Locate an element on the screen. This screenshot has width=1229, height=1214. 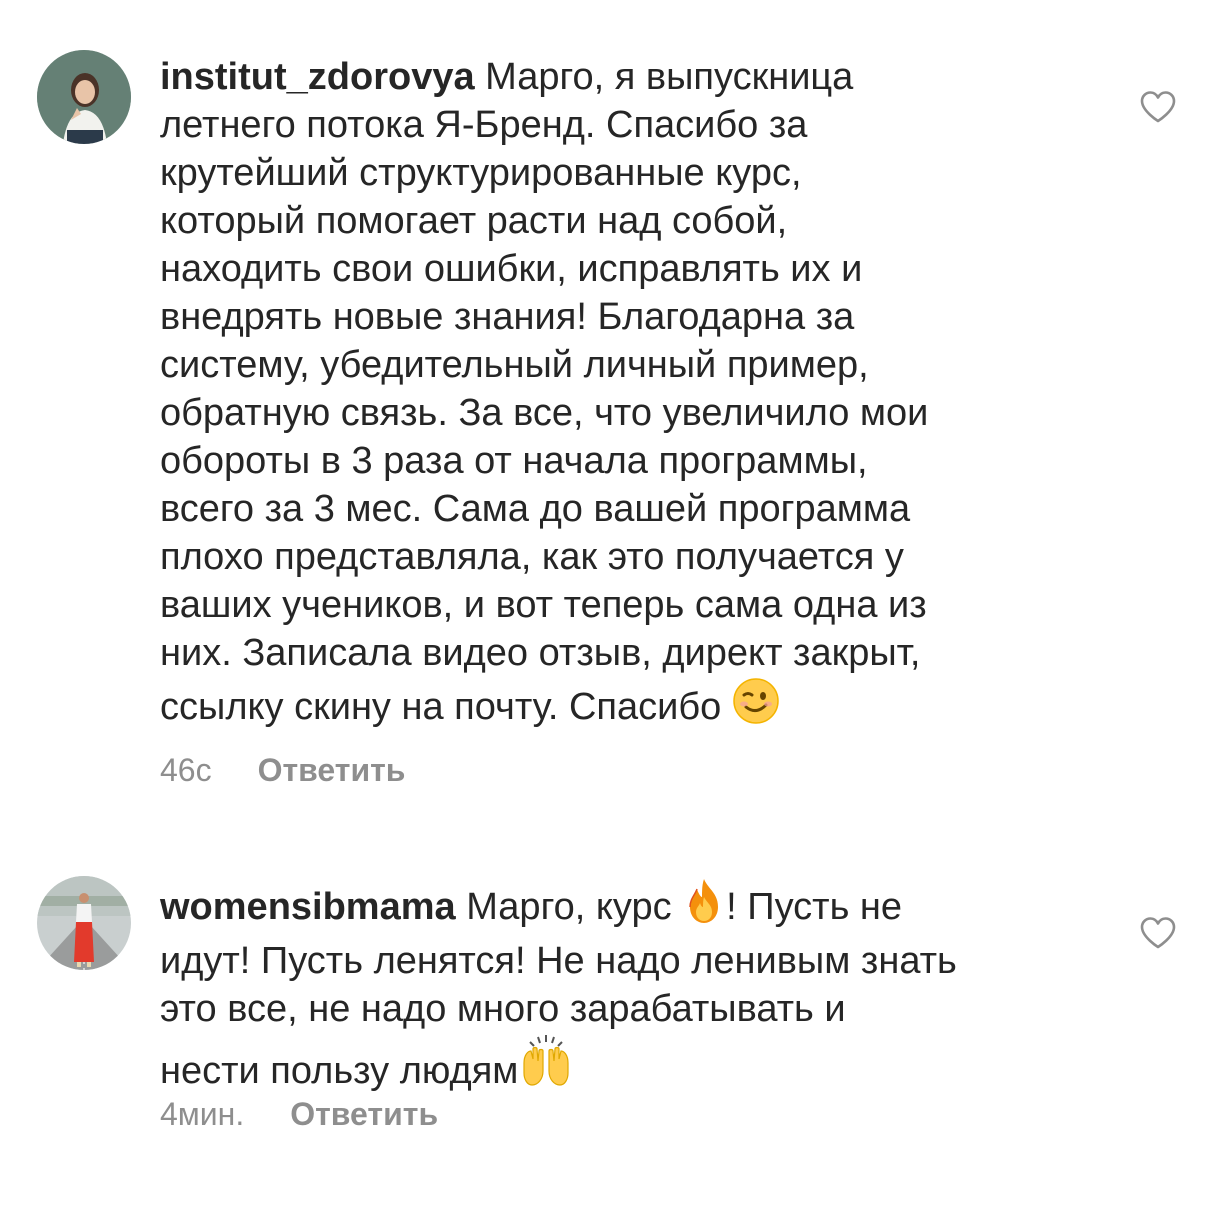
fire-emoji is located at coordinates (704, 907).